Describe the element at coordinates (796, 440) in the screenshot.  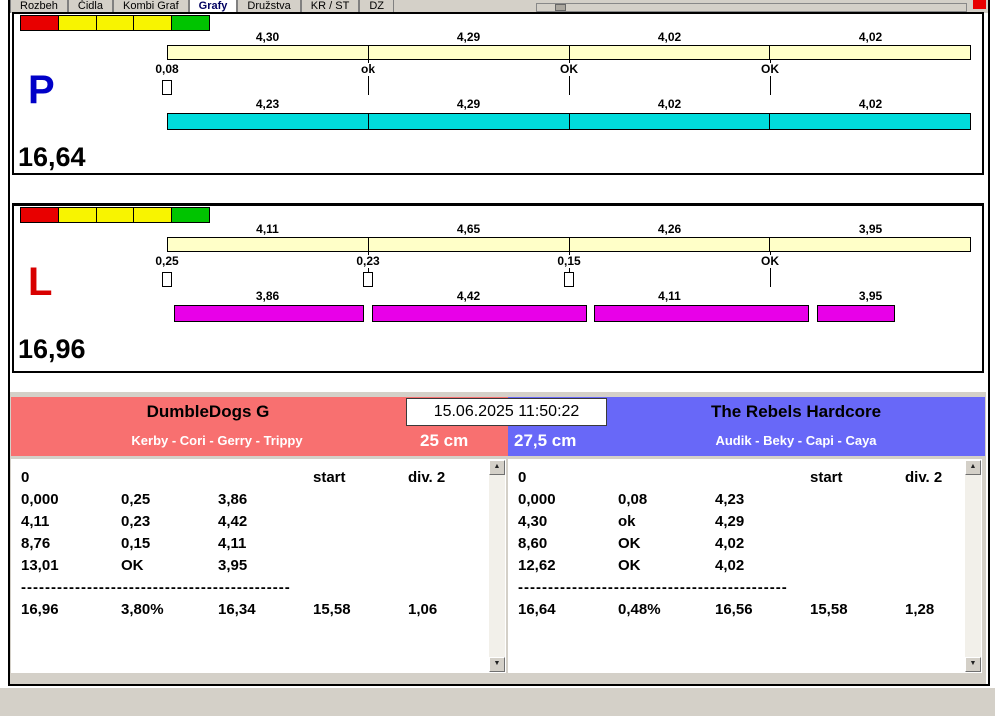
I see `team-right-dogs: Audik - Beky - Capi - Caya` at that location.